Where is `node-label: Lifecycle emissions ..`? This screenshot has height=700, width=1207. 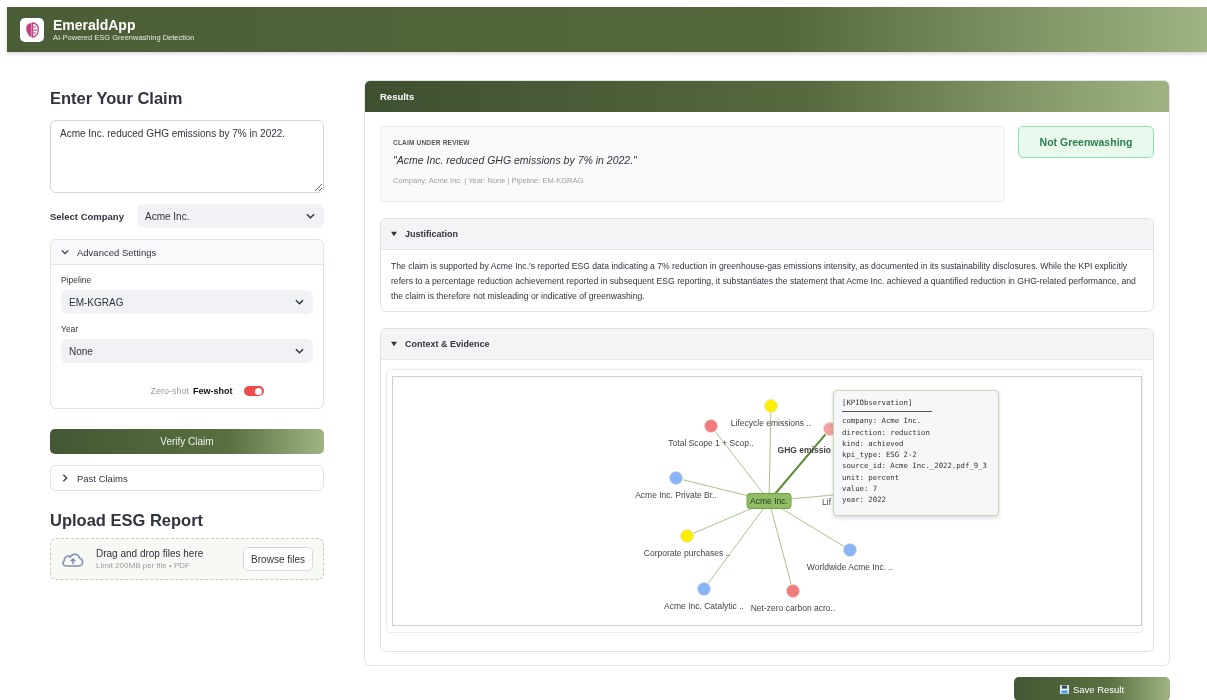
node-label: Lifecycle emissions .. is located at coordinates (771, 423).